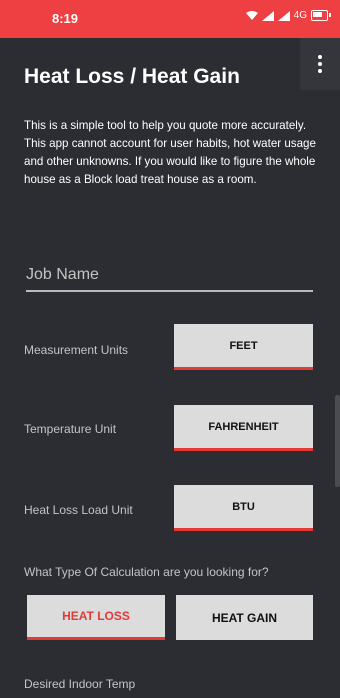  What do you see at coordinates (70, 429) in the screenshot?
I see `temperature-unit-label: Temperature Unit` at bounding box center [70, 429].